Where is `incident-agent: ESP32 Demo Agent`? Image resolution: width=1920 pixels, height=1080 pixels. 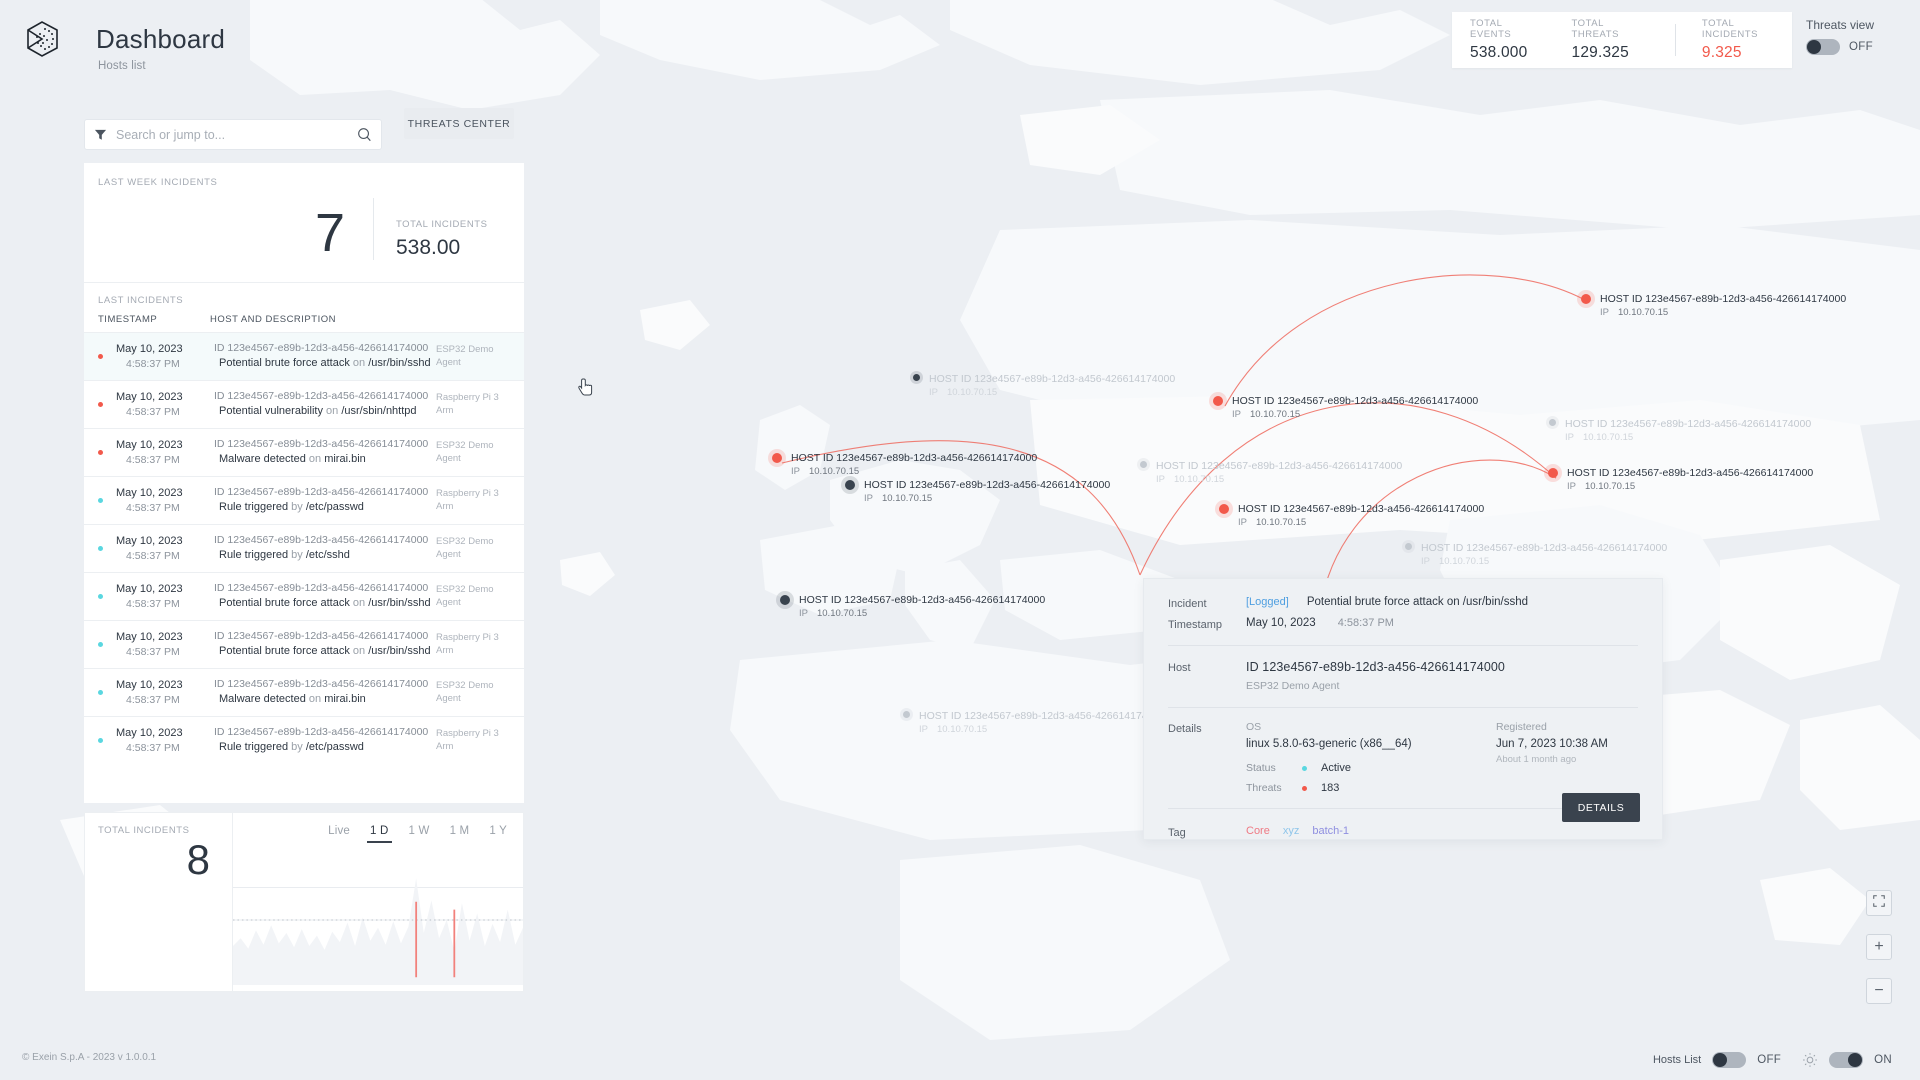
incident-agent: ESP32 Demo Agent is located at coordinates (465, 452).